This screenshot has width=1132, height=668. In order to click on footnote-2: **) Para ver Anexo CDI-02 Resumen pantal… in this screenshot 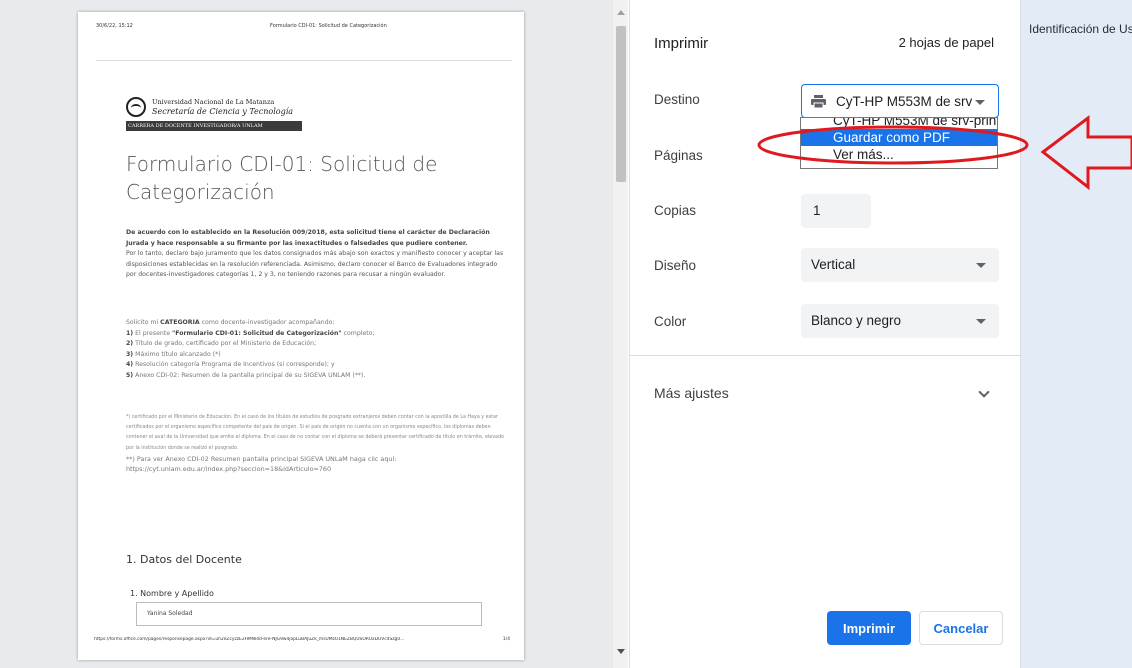, I will do `click(261, 464)`.